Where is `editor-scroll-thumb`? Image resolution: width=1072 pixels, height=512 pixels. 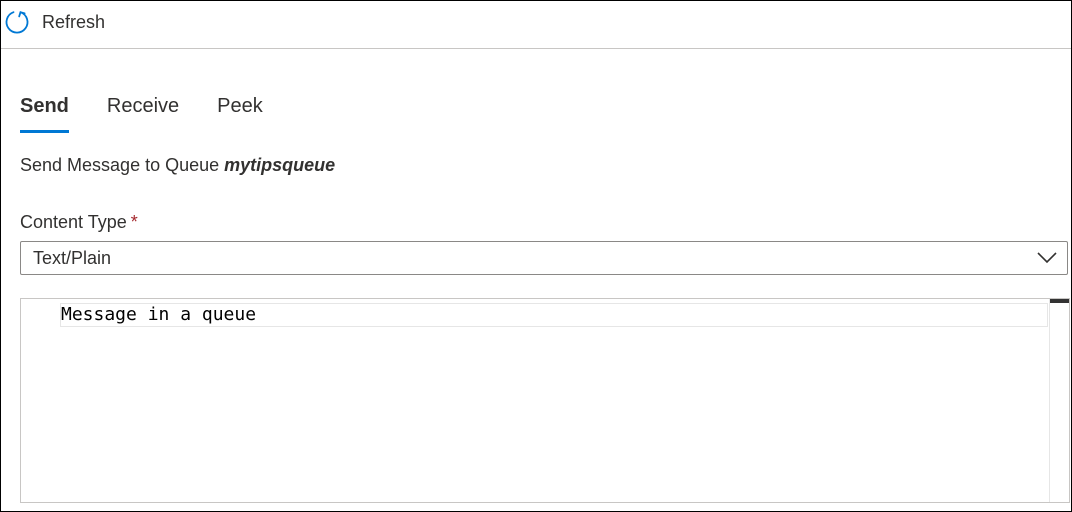
editor-scroll-thumb is located at coordinates (1059, 301).